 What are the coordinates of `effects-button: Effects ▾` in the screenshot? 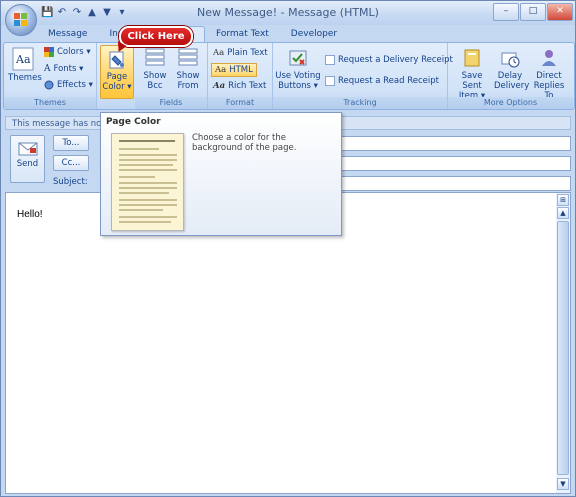 It's located at (68, 85).